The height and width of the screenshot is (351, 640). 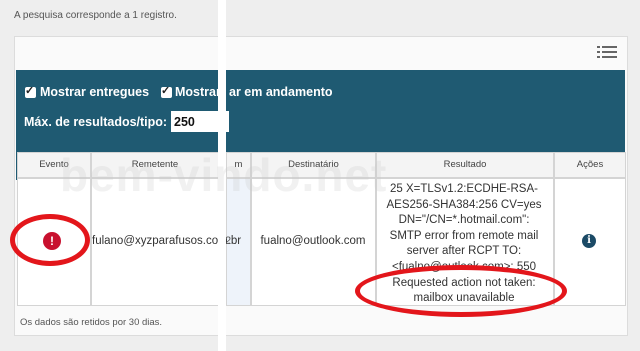 I want to click on col-header-event: Evento, so click(x=54, y=165).